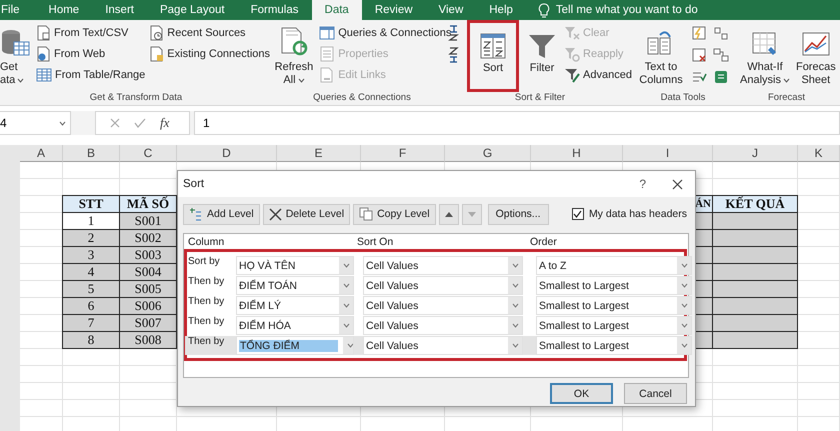  What do you see at coordinates (148, 340) in the screenshot?
I see `table-cell: S008` at bounding box center [148, 340].